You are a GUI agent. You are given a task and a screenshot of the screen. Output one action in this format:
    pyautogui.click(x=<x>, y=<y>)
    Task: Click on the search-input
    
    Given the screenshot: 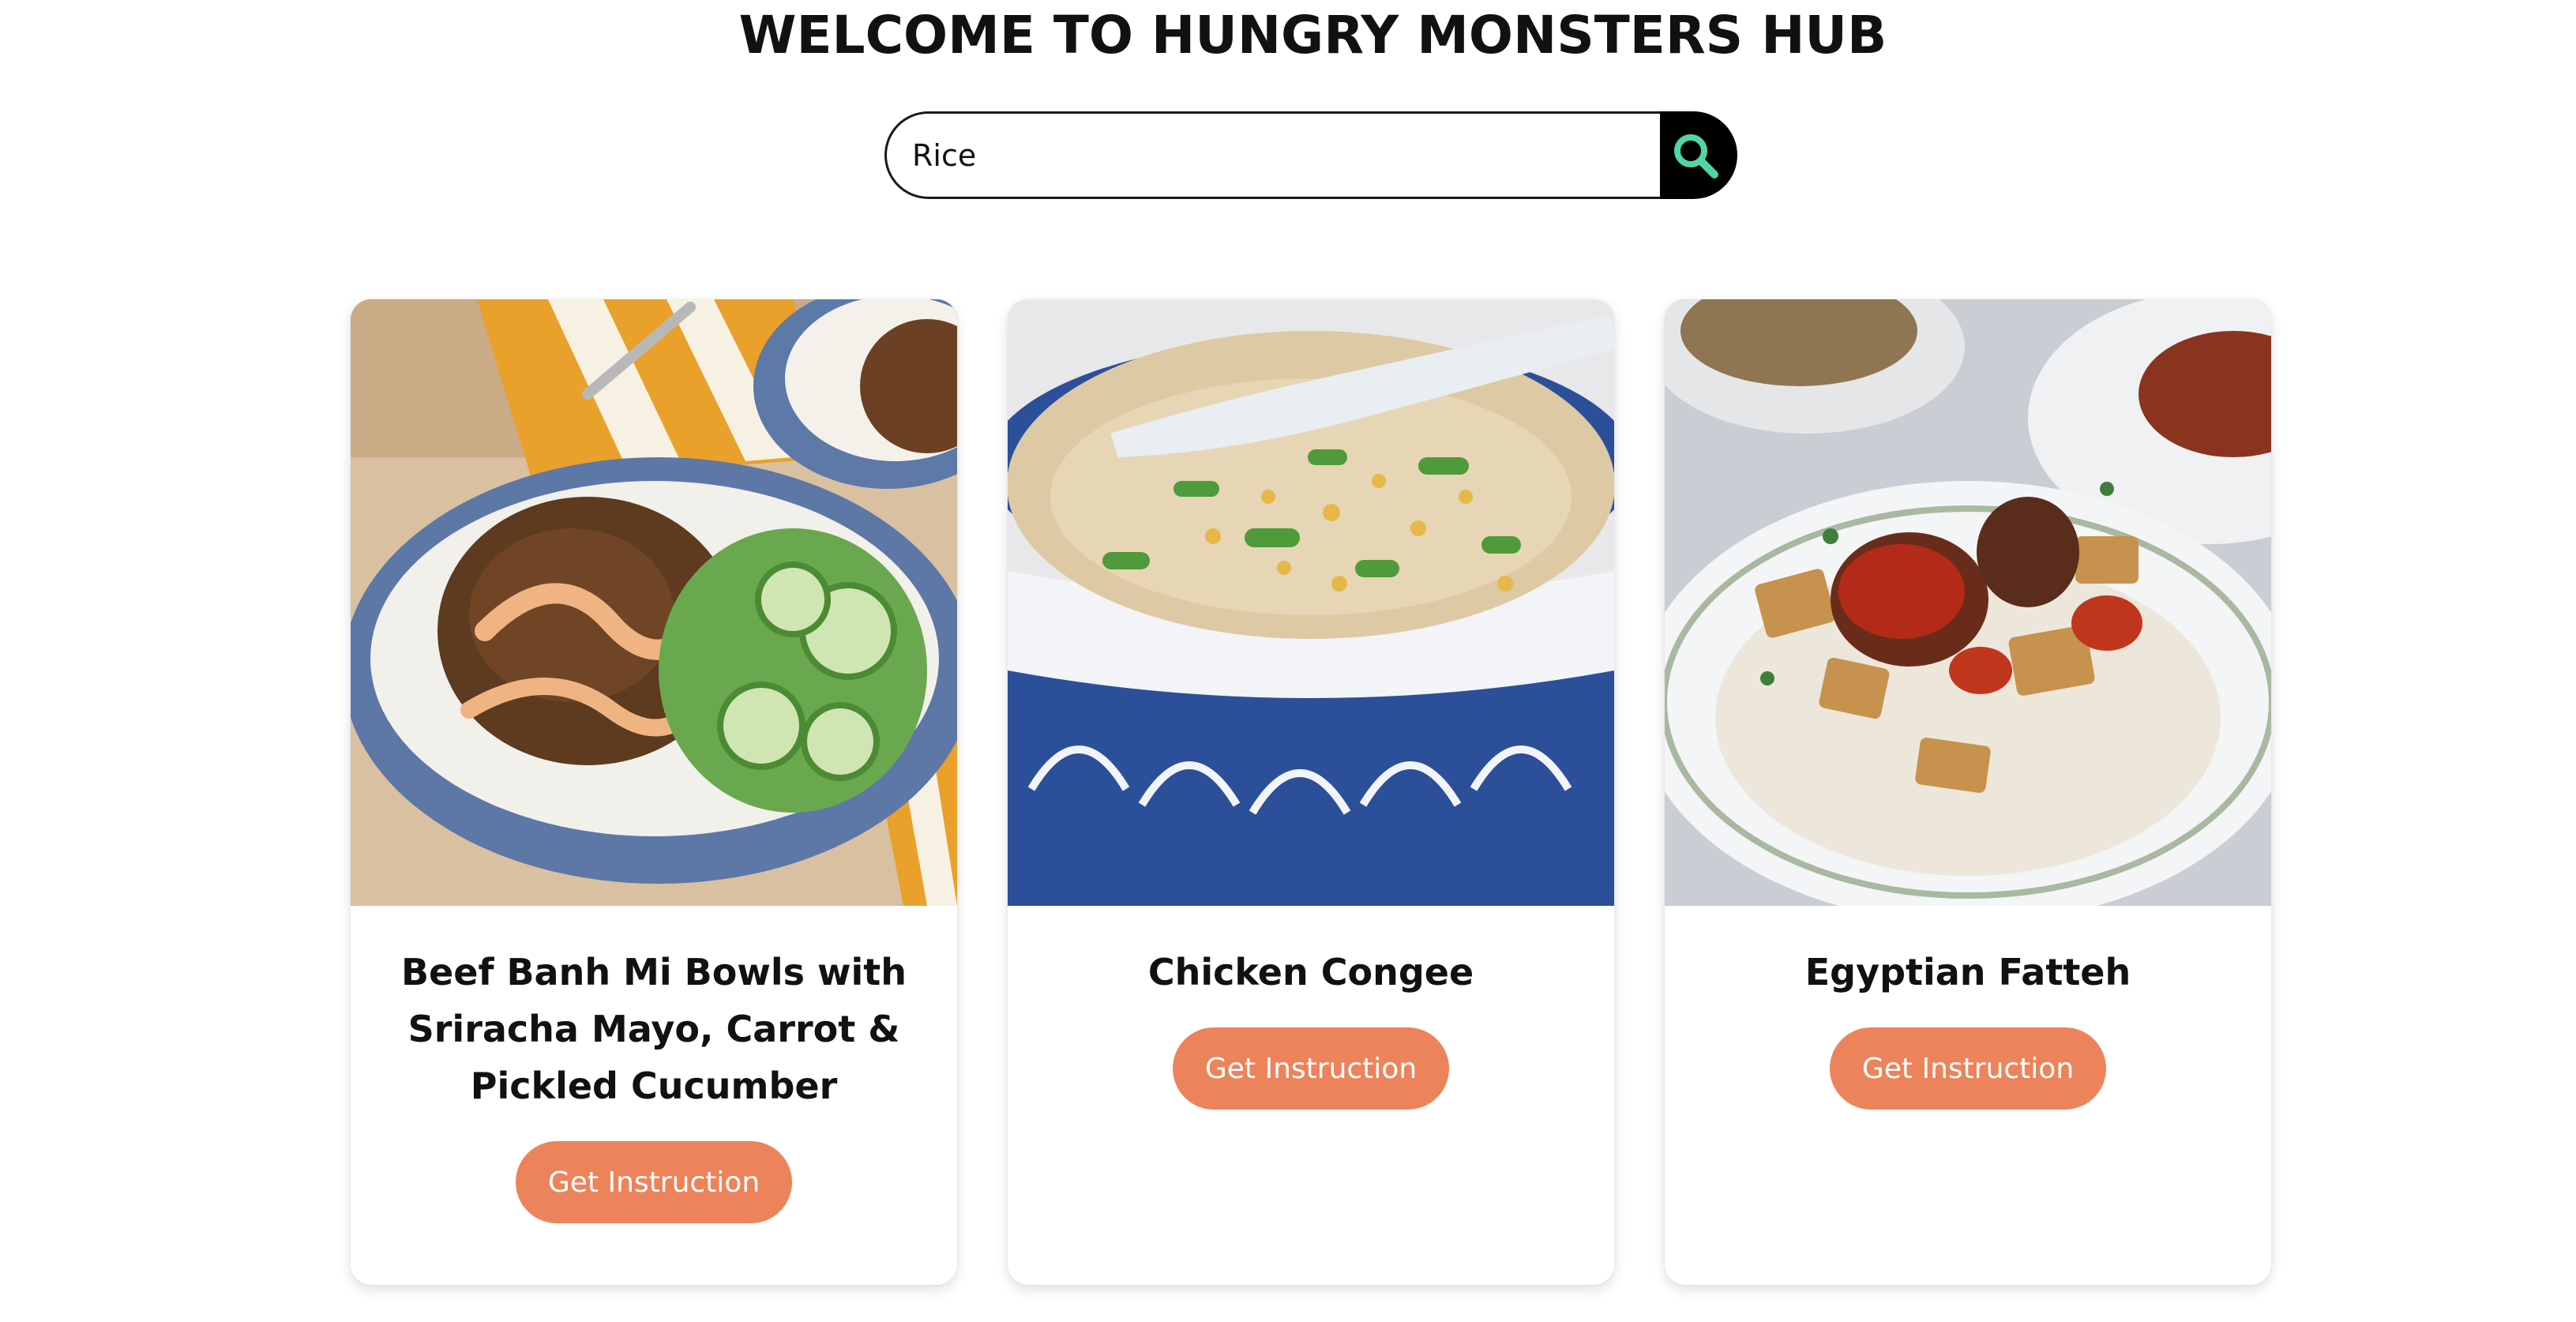 What is the action you would take?
    pyautogui.click(x=1272, y=155)
    